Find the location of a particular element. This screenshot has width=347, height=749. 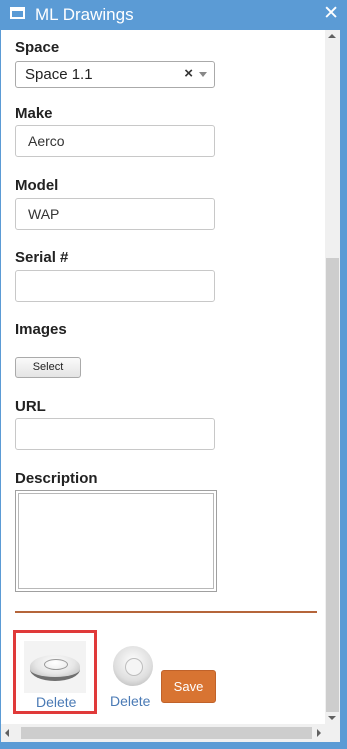

description-textarea-inner is located at coordinates (116, 541).